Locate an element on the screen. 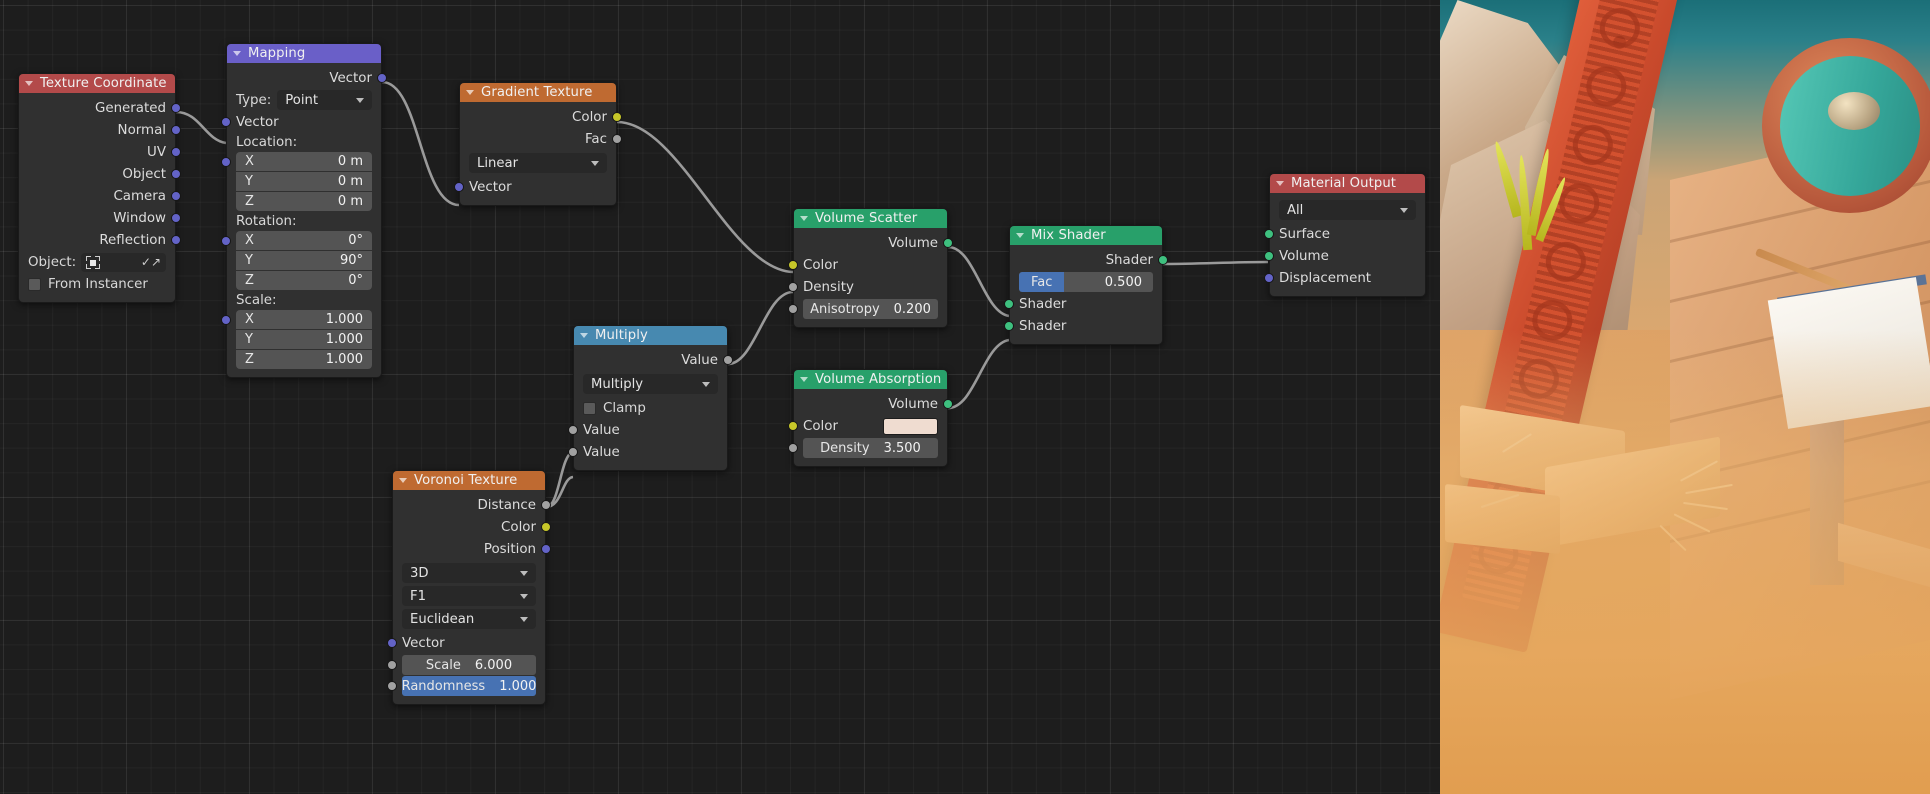  rotation-x-field: X 0° is located at coordinates (296, 240).